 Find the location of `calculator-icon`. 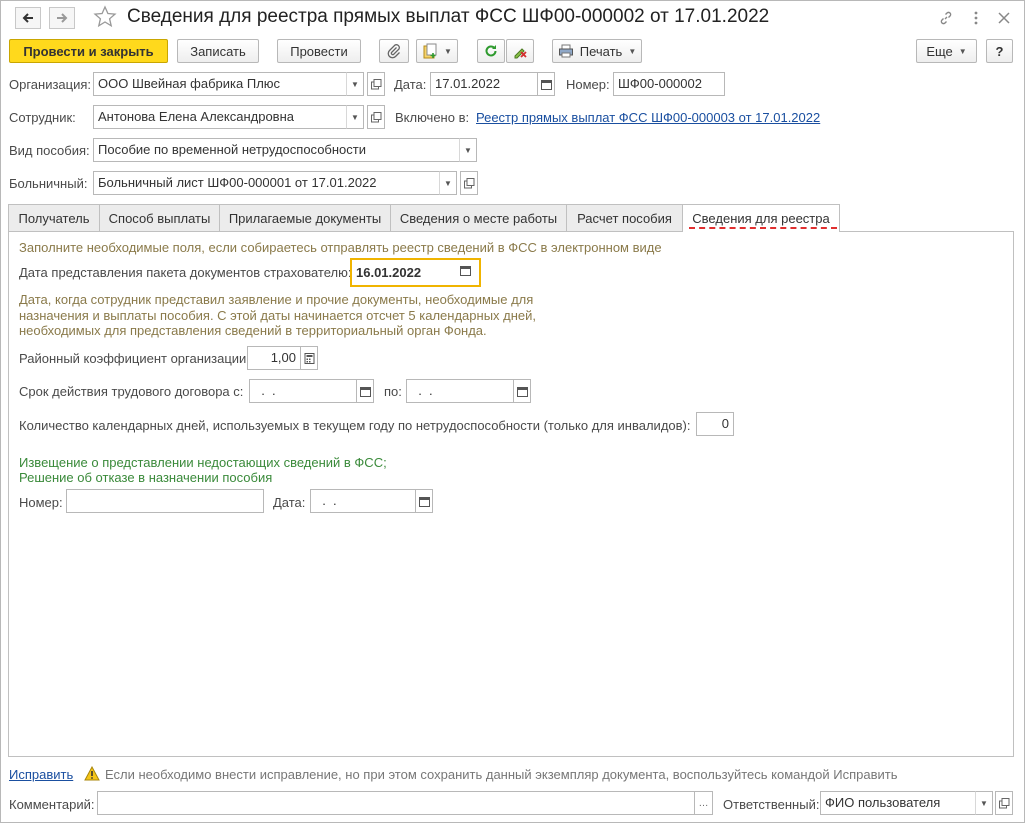

calculator-icon is located at coordinates (309, 358).